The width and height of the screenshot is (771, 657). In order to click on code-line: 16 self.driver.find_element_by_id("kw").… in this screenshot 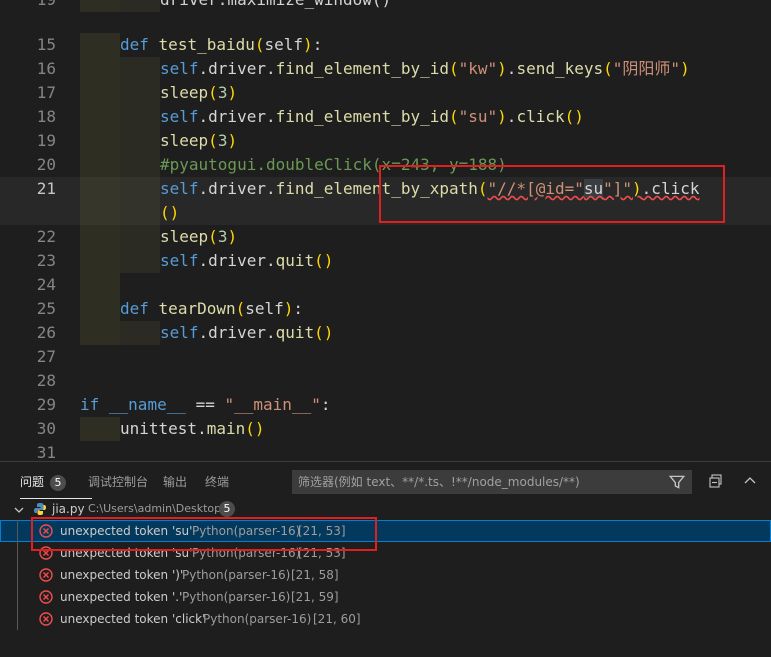, I will do `click(385, 69)`.